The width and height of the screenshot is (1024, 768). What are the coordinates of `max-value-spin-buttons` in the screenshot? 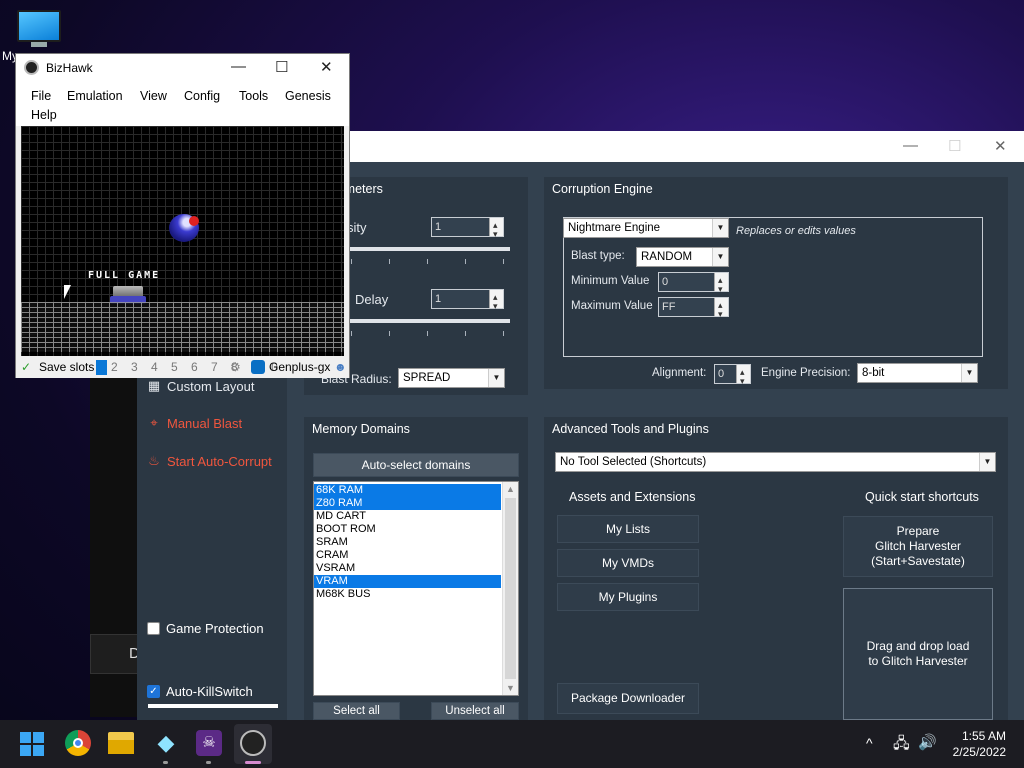 It's located at (721, 309).